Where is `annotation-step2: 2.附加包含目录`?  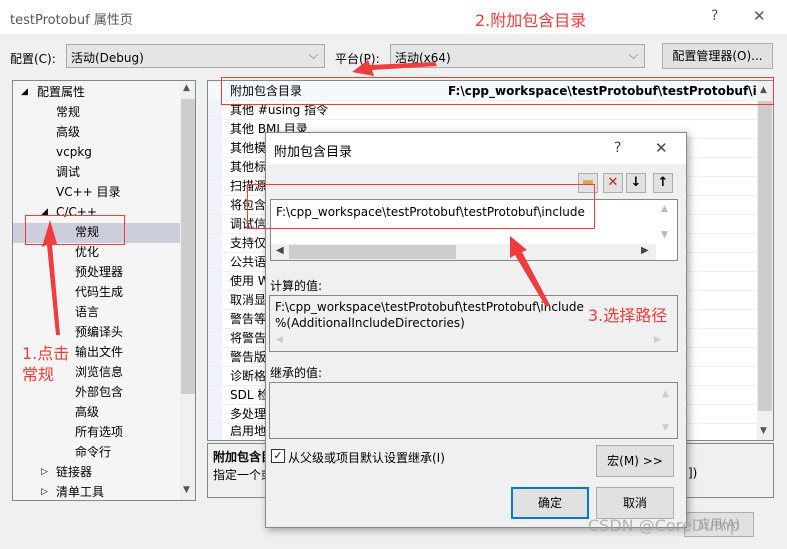 annotation-step2: 2.附加包含目录 is located at coordinates (531, 20).